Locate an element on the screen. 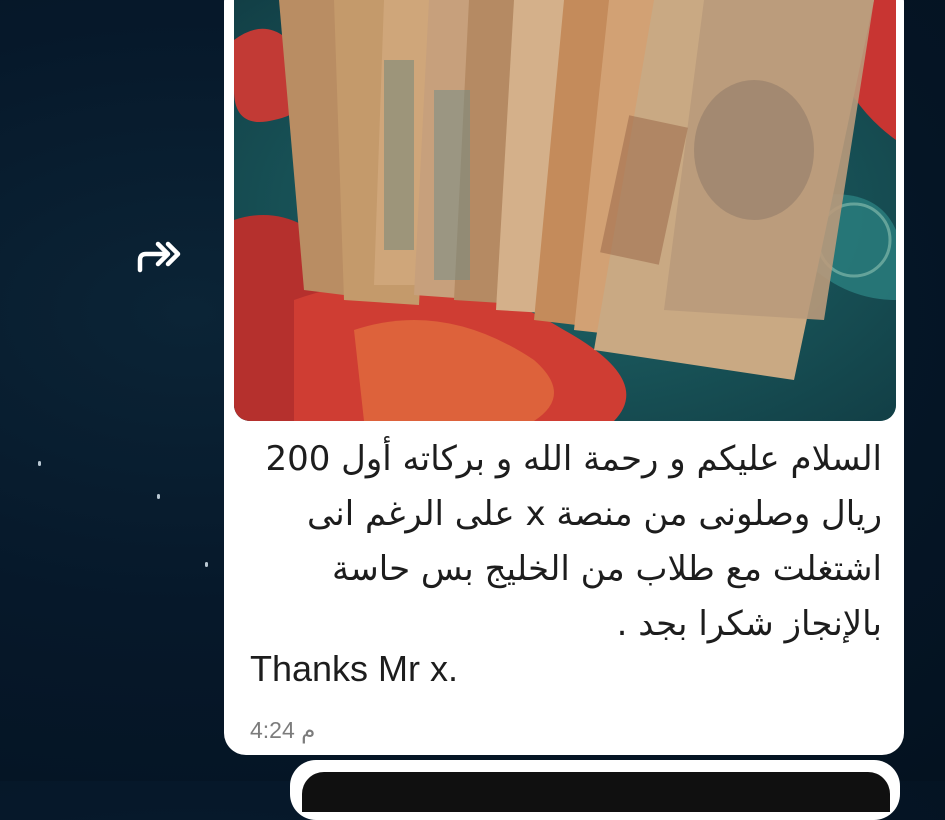 The height and width of the screenshot is (820, 945). forward-button is located at coordinates (160, 254).